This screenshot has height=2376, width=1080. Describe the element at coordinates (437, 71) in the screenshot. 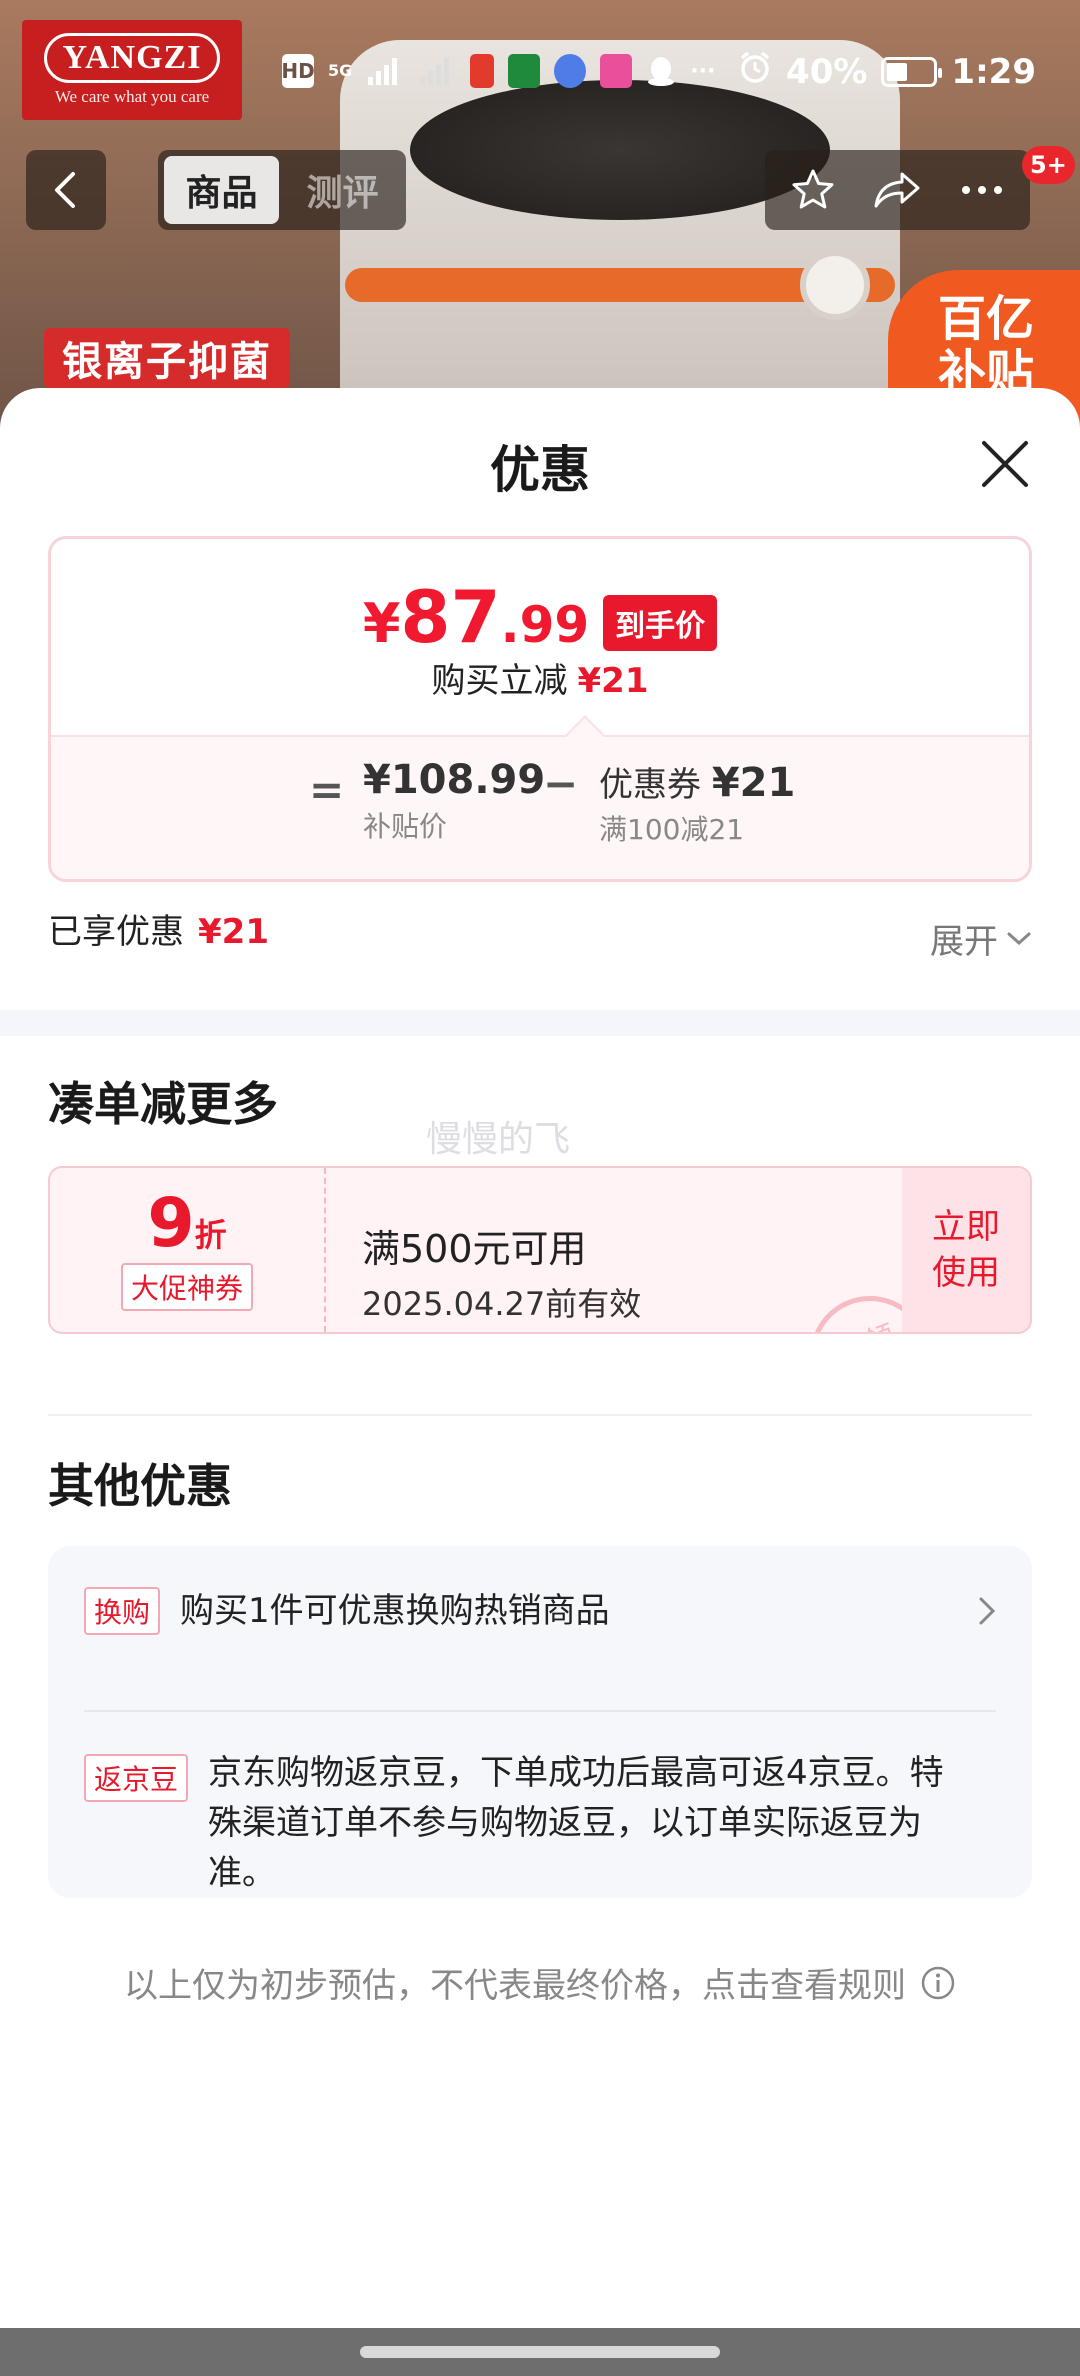

I see `signal-2-icon` at that location.